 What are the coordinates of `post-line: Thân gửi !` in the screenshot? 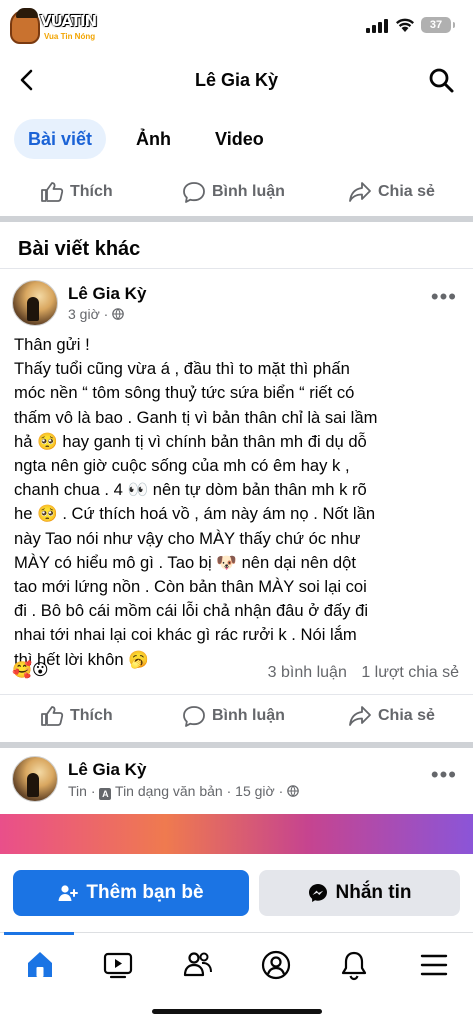 It's located at (52, 344).